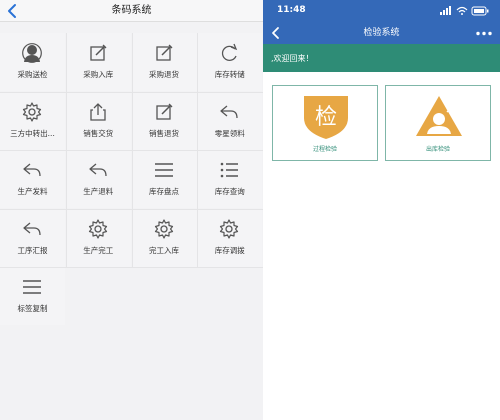 This screenshot has height=420, width=500. What do you see at coordinates (98, 133) in the screenshot?
I see `tile-label: 销售交货` at bounding box center [98, 133].